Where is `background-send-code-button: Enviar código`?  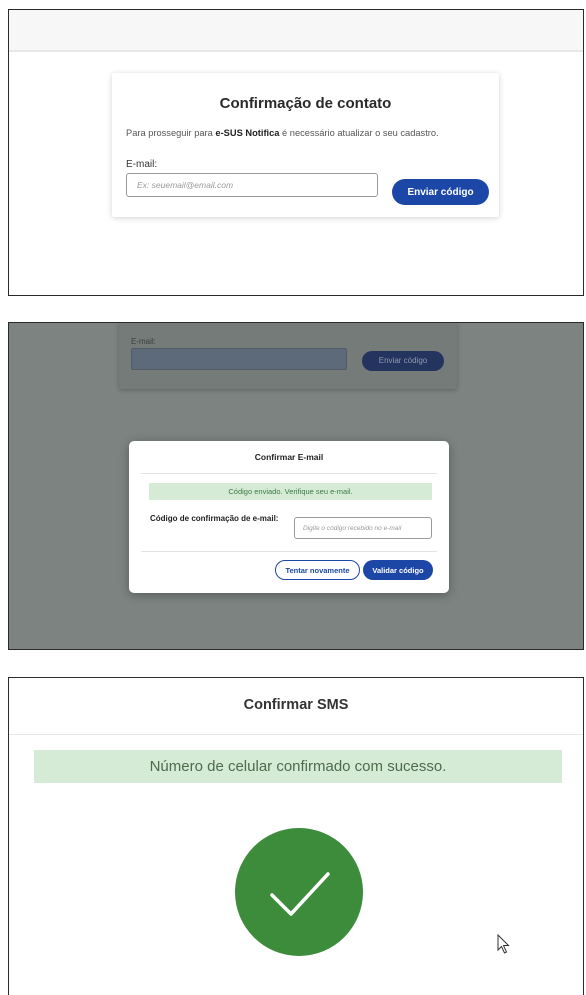
background-send-code-button: Enviar código is located at coordinates (403, 361).